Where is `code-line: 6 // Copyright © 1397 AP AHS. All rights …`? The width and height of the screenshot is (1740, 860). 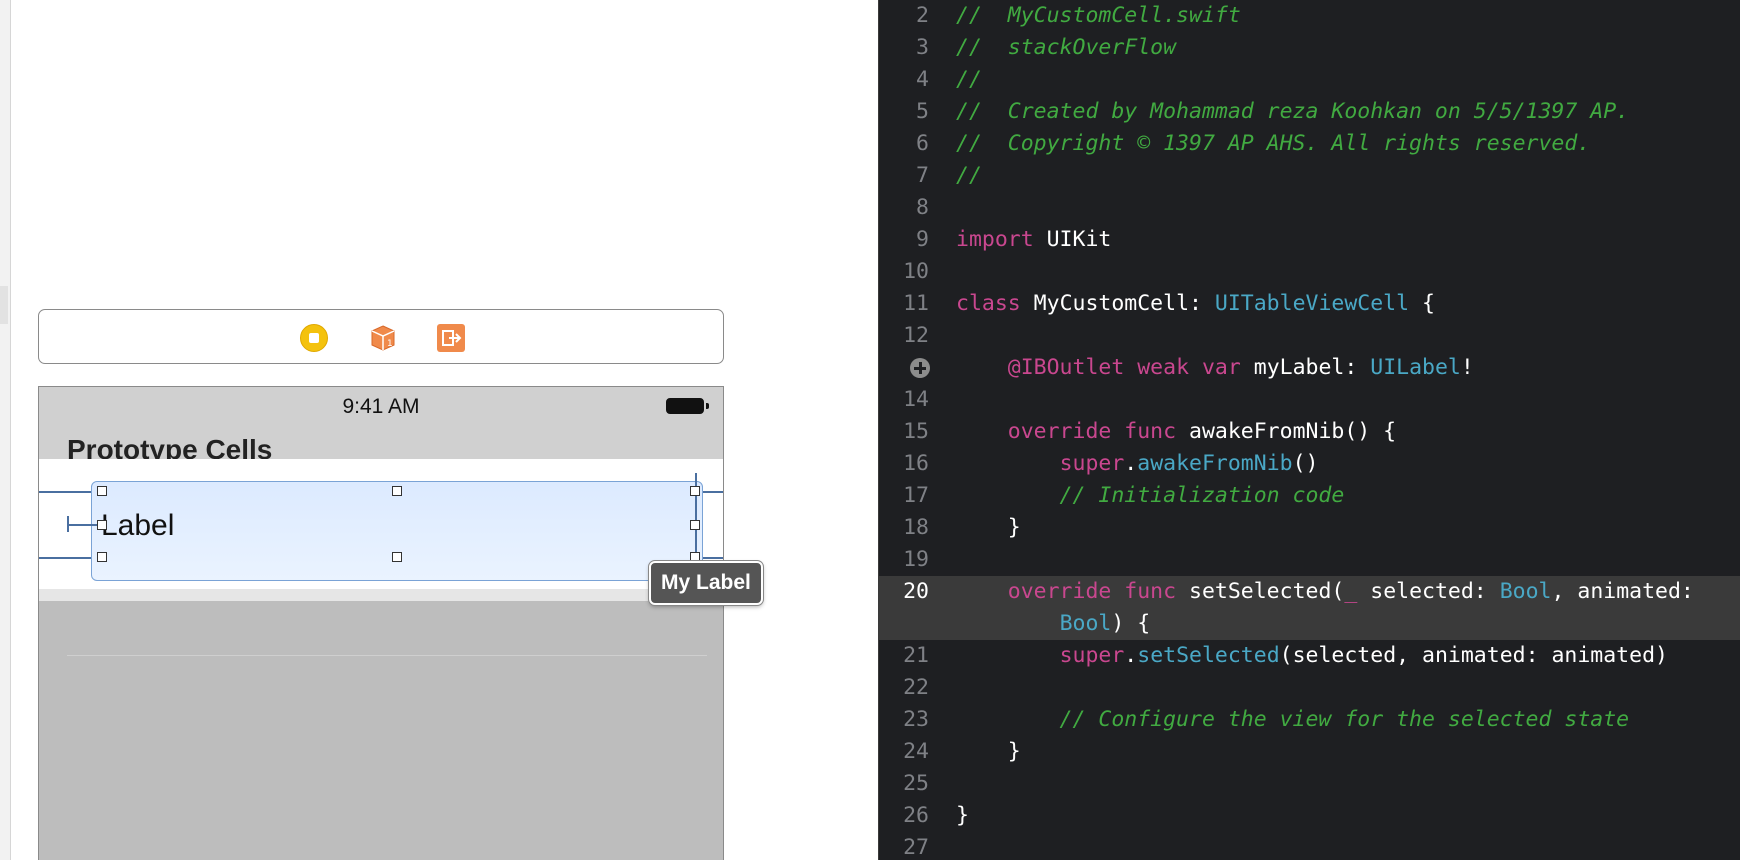
code-line: 6 // Copyright © 1397 AP AHS. All rights … is located at coordinates (1309, 144).